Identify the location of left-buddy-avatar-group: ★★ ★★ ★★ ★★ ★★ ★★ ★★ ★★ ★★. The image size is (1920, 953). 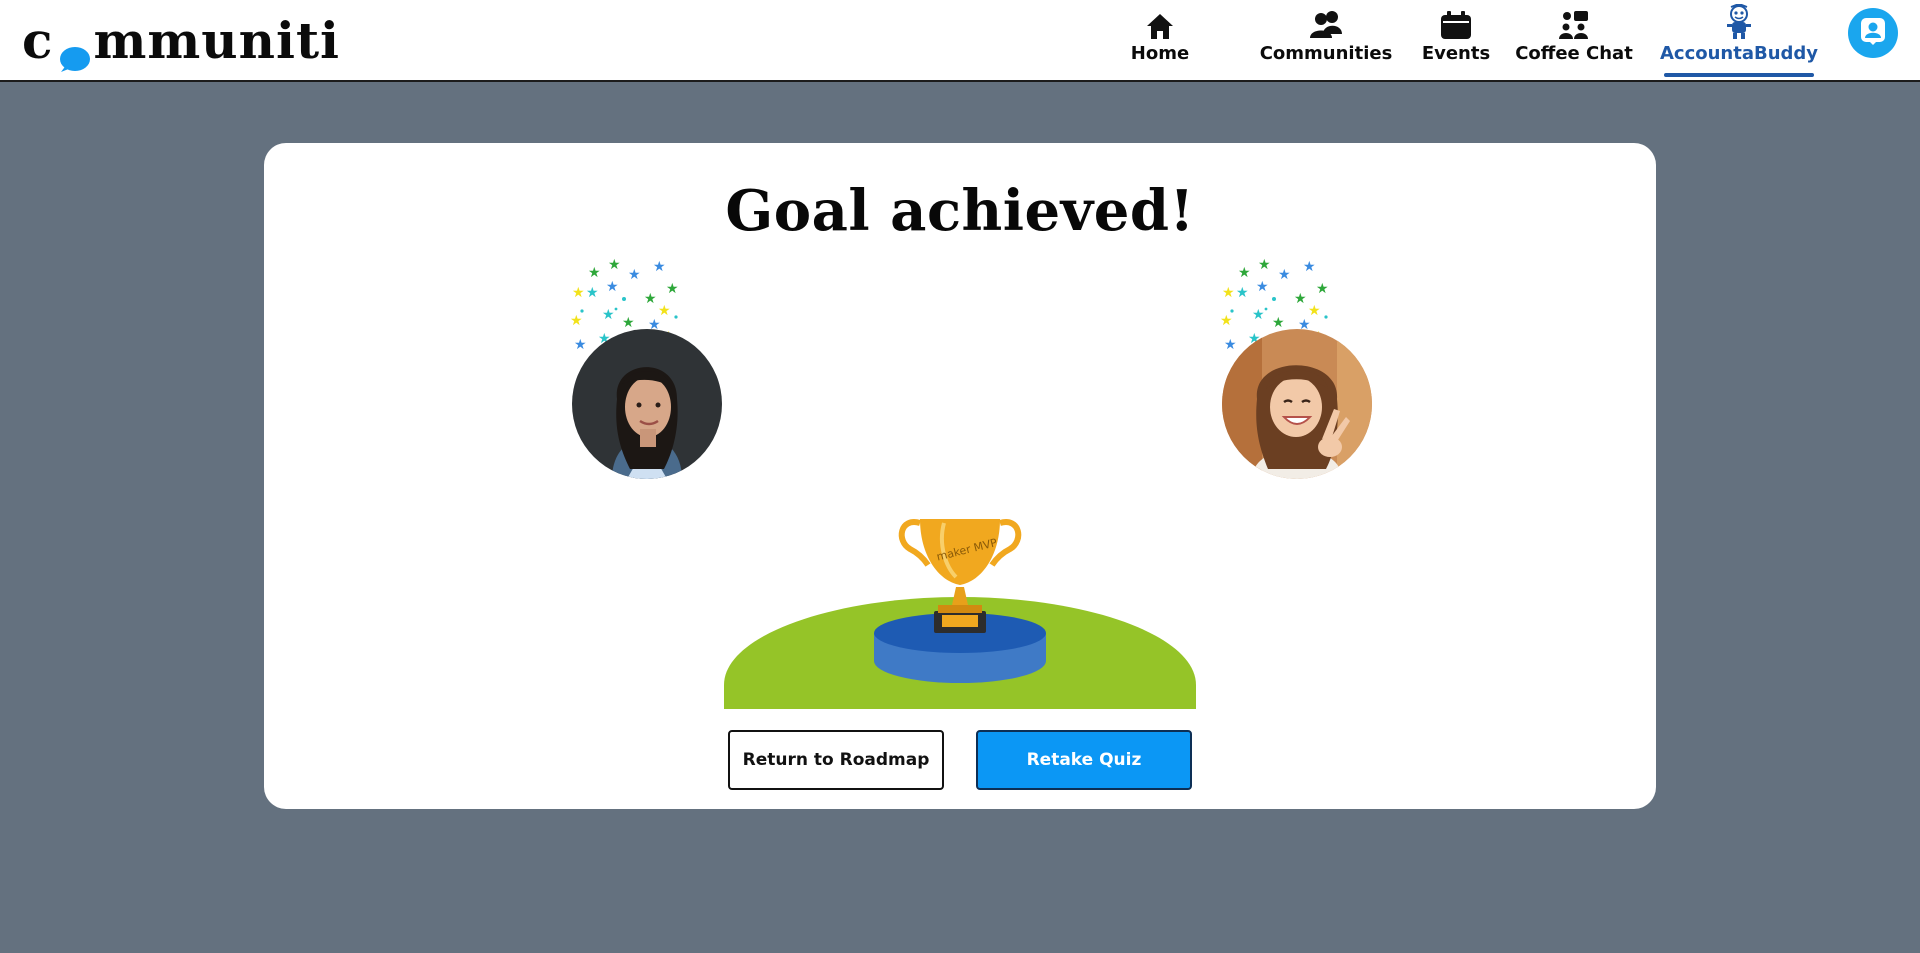
(640, 377).